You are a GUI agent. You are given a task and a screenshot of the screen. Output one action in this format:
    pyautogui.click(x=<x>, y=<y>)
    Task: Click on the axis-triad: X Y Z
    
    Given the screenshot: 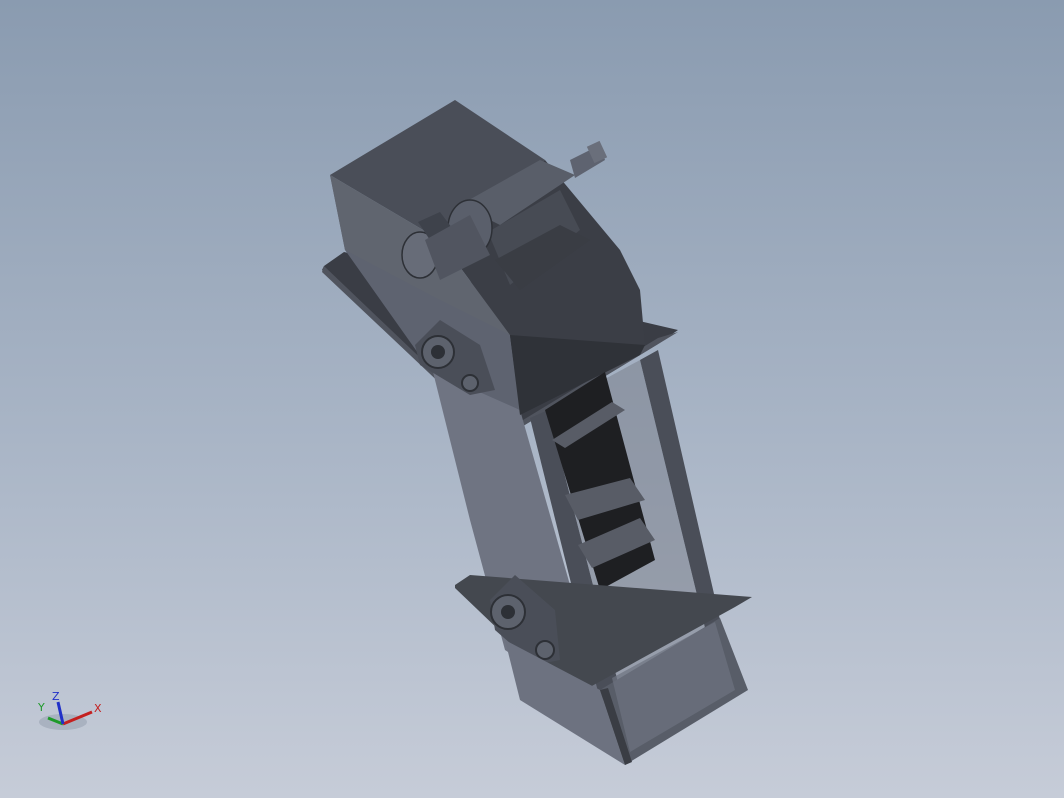 What is the action you would take?
    pyautogui.click(x=69, y=710)
    